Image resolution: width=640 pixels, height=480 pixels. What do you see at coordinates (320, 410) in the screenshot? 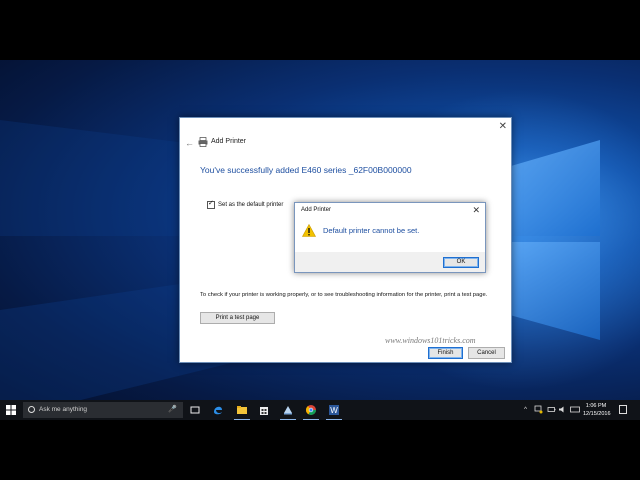
I see `taskbar: Ask me anything 🎤 W ^ 1:06 PM 12/15/2016` at bounding box center [320, 410].